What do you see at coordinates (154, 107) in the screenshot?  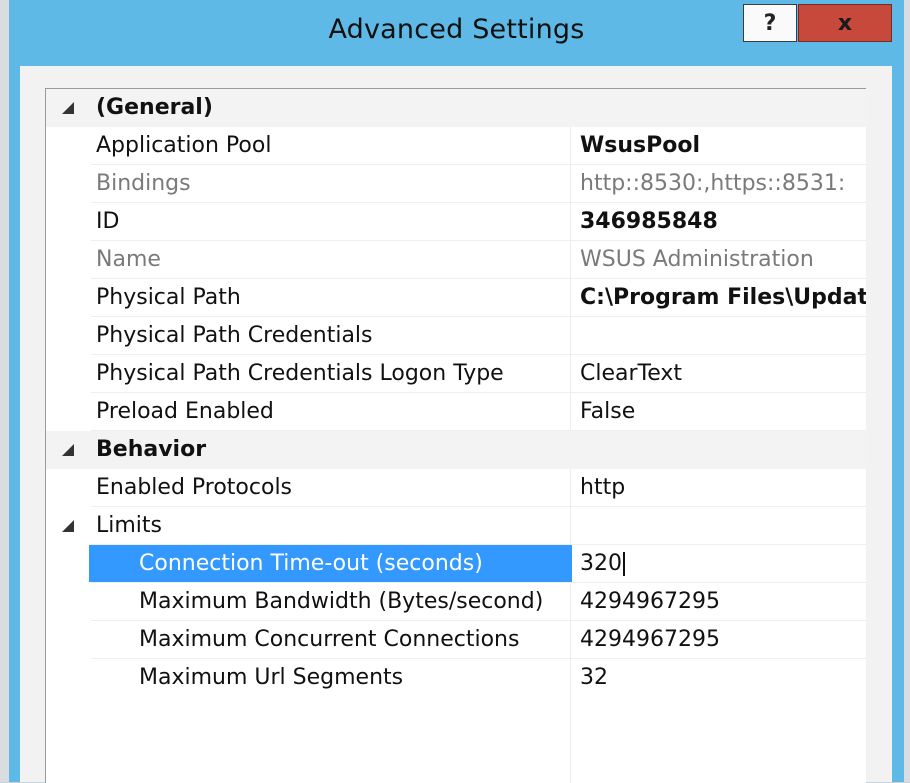 I see `category-label: (General)` at bounding box center [154, 107].